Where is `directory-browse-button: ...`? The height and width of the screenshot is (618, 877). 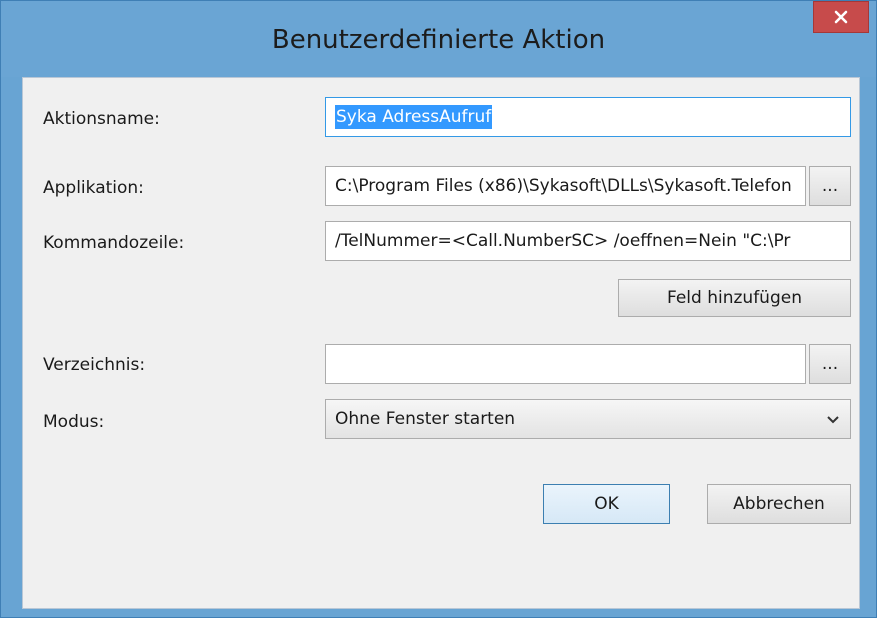
directory-browse-button: ... is located at coordinates (830, 364).